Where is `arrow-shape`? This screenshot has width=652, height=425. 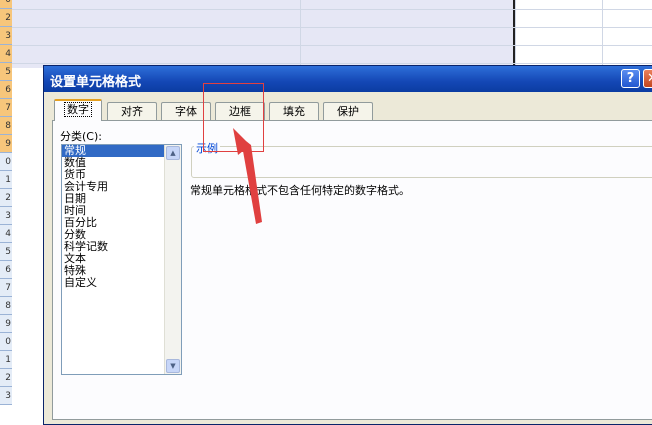 arrow-shape is located at coordinates (247, 176).